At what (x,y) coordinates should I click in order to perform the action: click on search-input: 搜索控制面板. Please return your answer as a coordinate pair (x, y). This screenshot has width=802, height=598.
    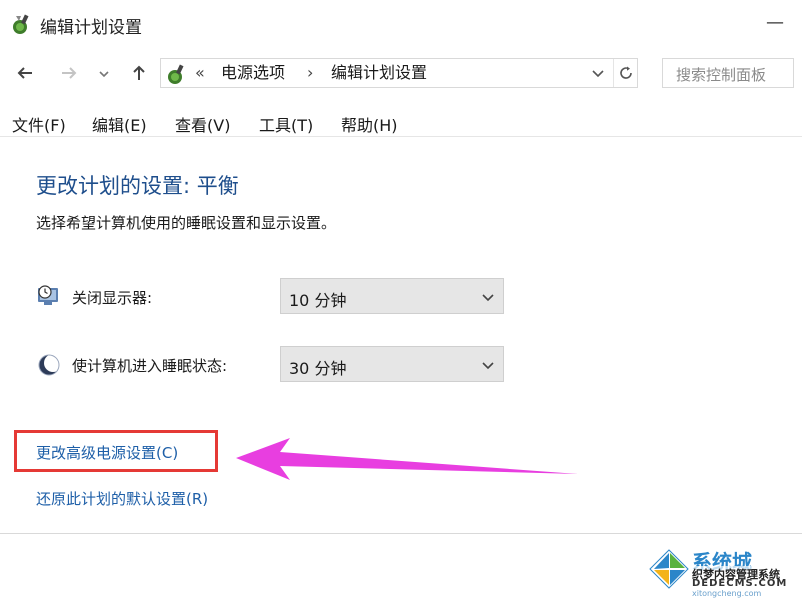
    Looking at the image, I should click on (728, 73).